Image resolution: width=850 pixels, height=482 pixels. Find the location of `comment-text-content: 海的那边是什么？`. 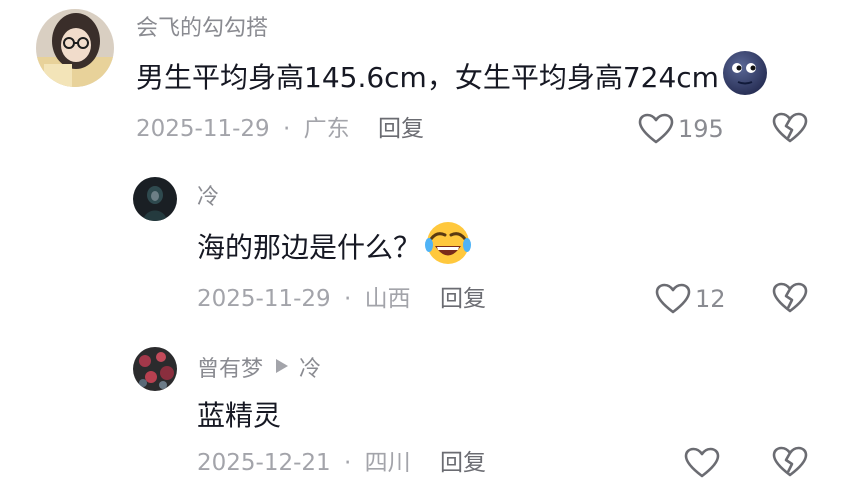

comment-text-content: 海的那边是什么？ is located at coordinates (309, 247).